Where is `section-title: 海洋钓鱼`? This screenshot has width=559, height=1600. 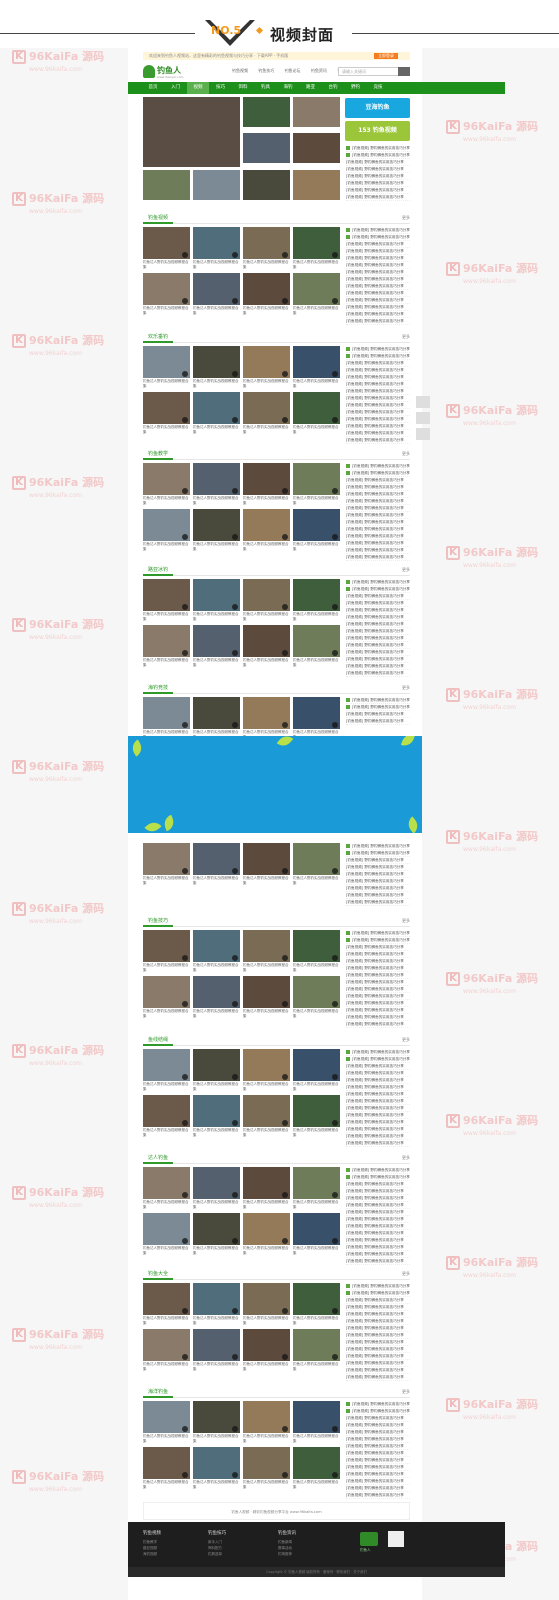 section-title: 海洋钓鱼 is located at coordinates (158, 1393).